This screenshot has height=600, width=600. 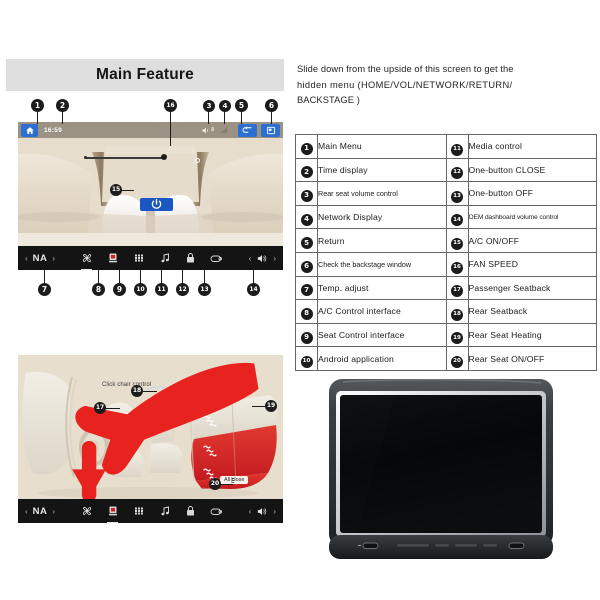 I want to click on heat-wave-icon, so click(x=233, y=480).